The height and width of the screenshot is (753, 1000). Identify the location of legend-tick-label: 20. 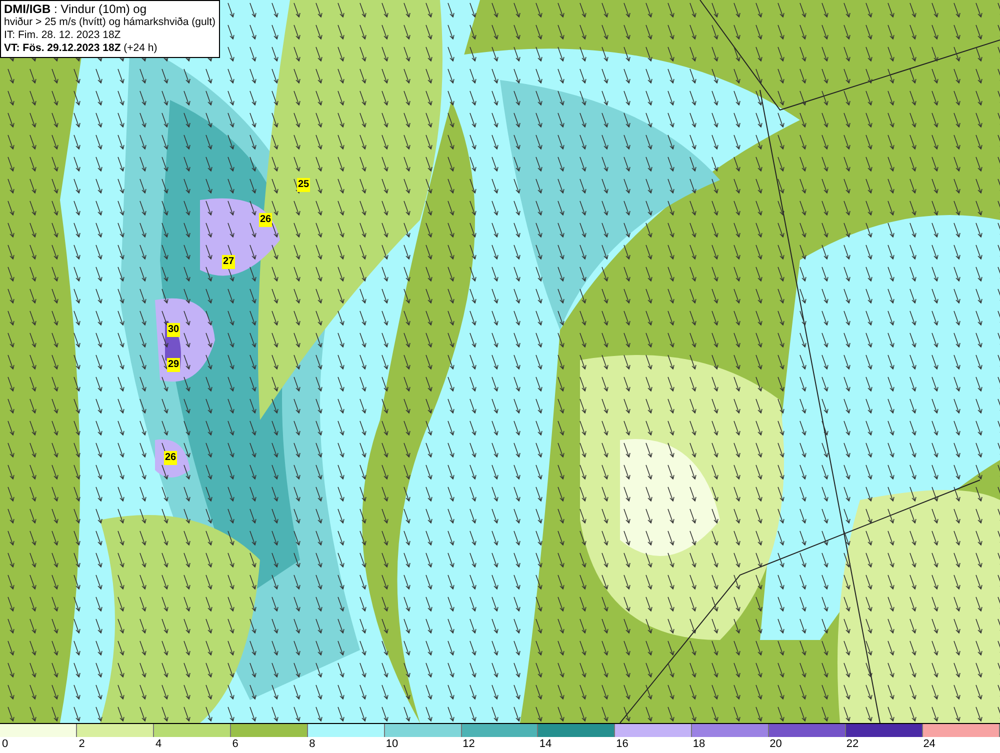
(776, 744).